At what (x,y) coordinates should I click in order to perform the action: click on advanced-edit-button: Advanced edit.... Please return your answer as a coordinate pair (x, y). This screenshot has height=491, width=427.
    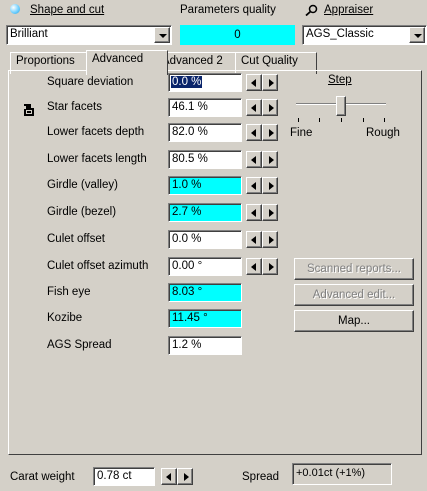
    Looking at the image, I should click on (354, 295).